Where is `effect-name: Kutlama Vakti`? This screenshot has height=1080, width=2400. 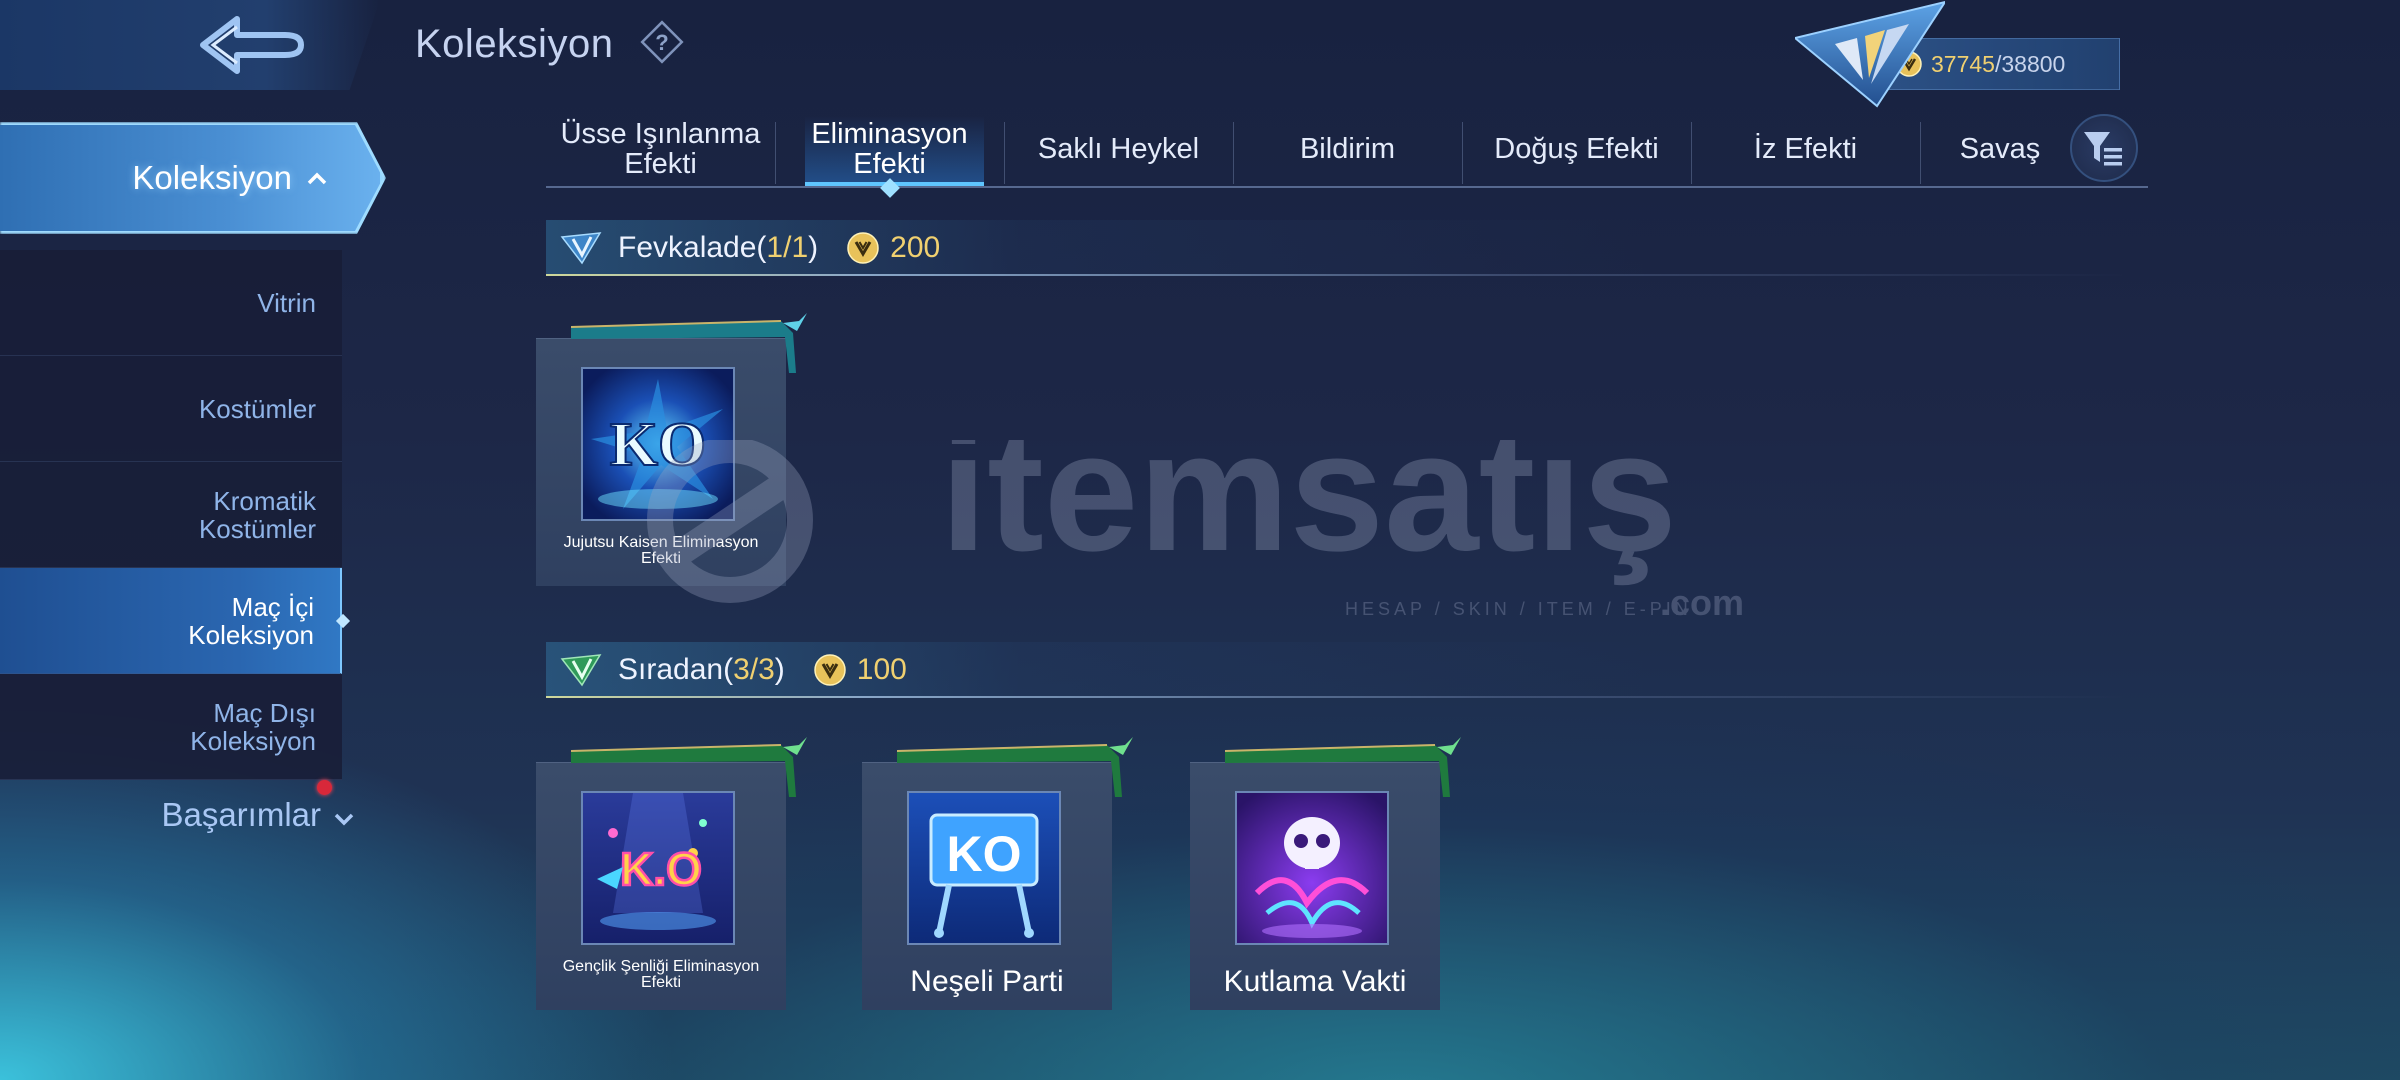 effect-name: Kutlama Vakti is located at coordinates (1315, 981).